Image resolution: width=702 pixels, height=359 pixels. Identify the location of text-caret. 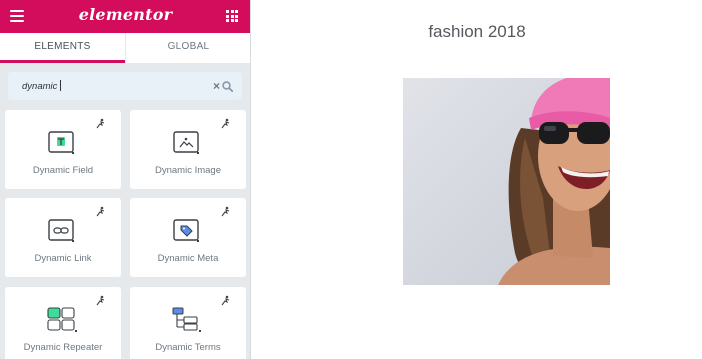
(61, 85).